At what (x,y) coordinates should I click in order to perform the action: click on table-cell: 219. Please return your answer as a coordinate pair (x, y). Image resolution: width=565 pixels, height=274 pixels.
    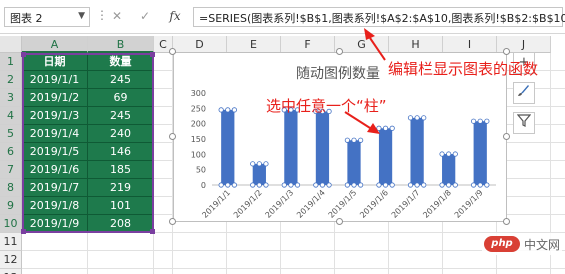
    Looking at the image, I should click on (121, 188).